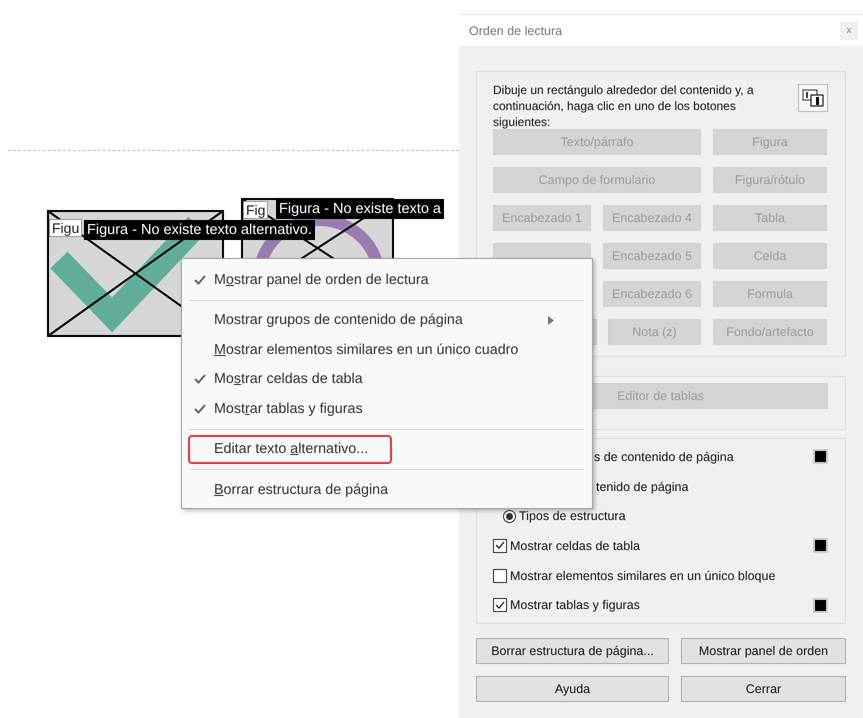  Describe the element at coordinates (575, 545) in the screenshot. I see `option-label: Mostrar celdas de tabla` at that location.